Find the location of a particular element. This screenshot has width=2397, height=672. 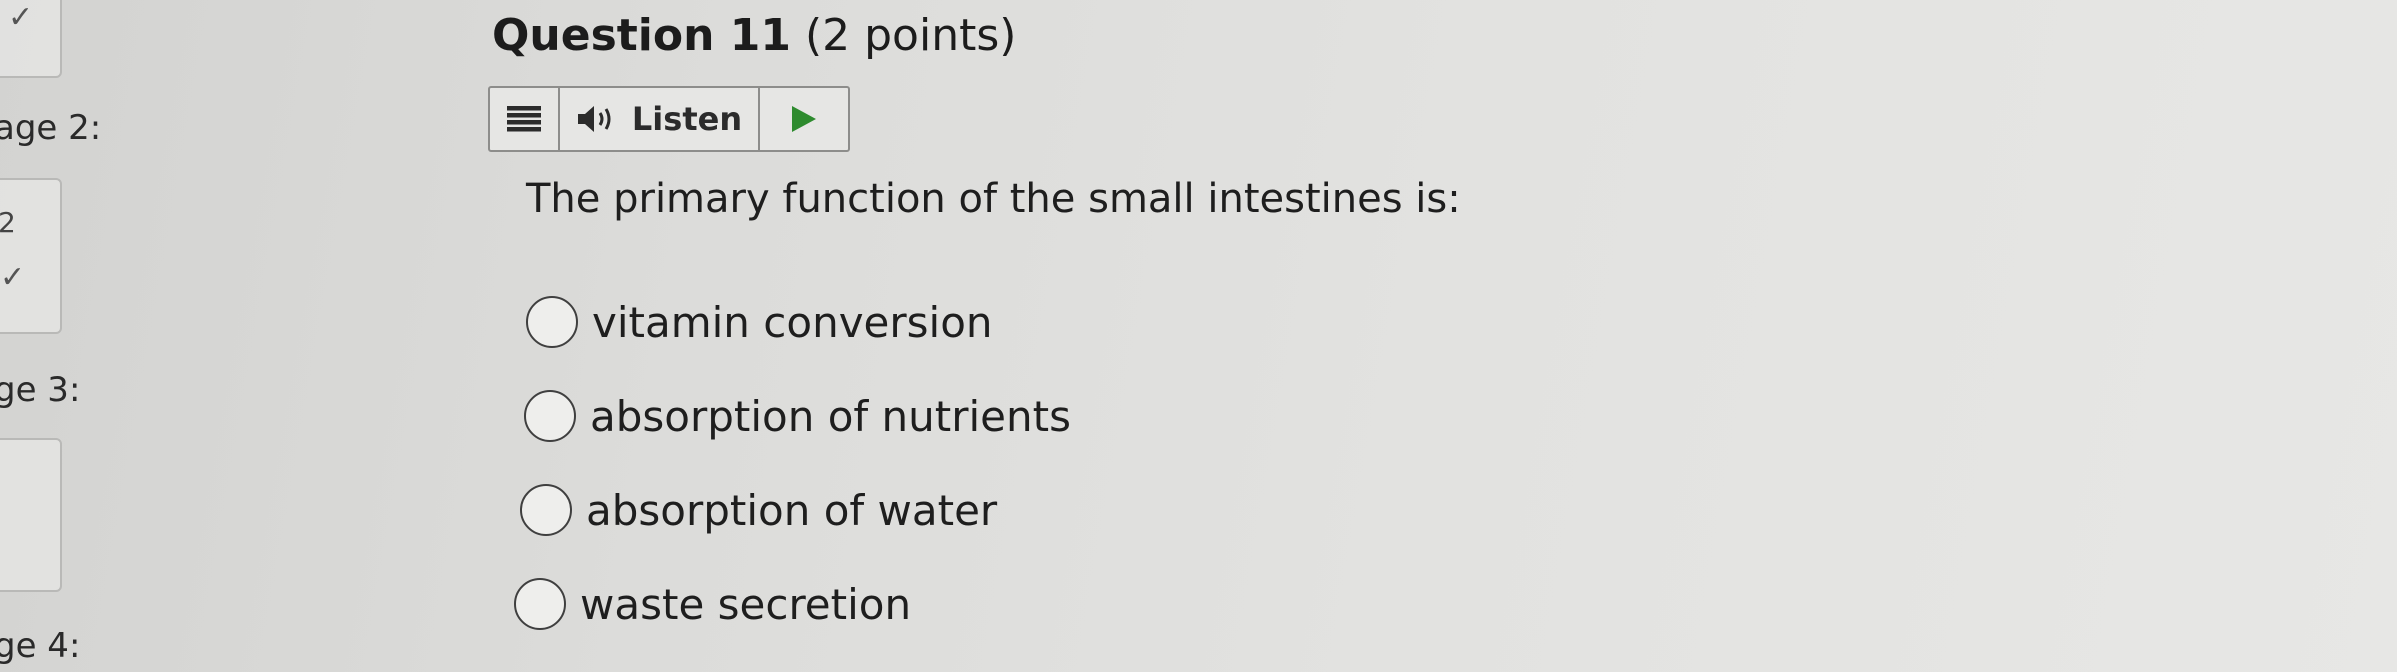

listen-button: Listen is located at coordinates (660, 119).